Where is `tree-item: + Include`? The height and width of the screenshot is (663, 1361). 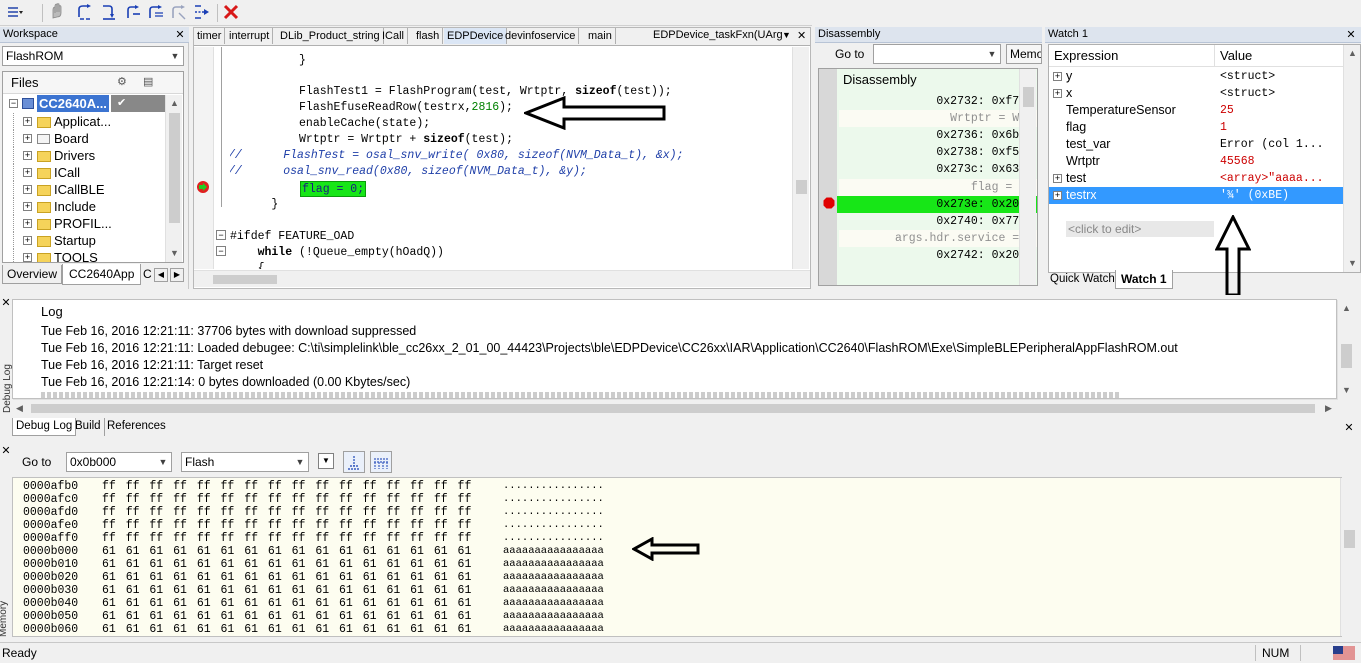
tree-item: + Include is located at coordinates (83, 206).